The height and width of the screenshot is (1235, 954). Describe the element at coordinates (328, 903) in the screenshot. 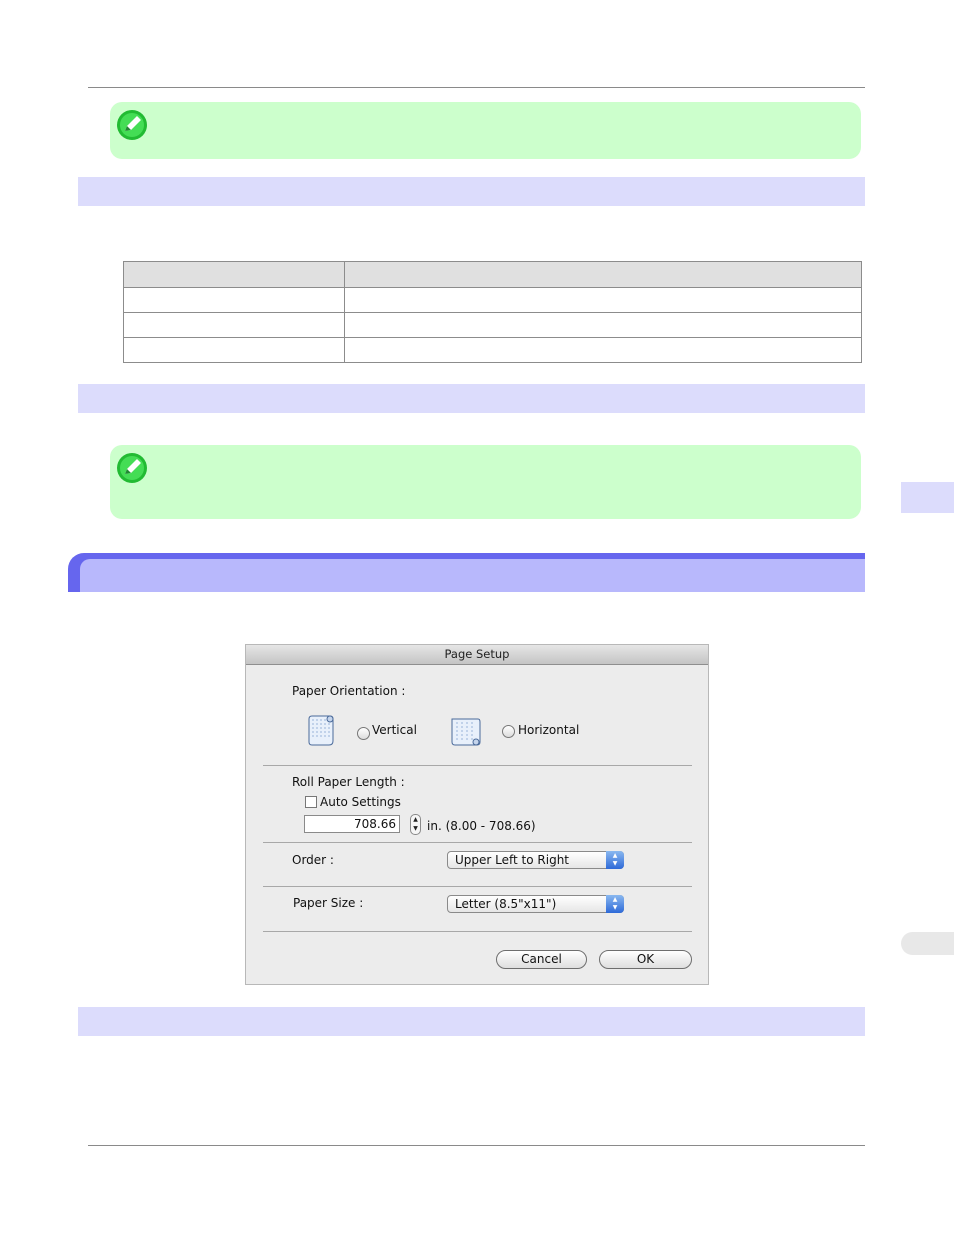

I see `paper-size-label: Paper Size :` at that location.